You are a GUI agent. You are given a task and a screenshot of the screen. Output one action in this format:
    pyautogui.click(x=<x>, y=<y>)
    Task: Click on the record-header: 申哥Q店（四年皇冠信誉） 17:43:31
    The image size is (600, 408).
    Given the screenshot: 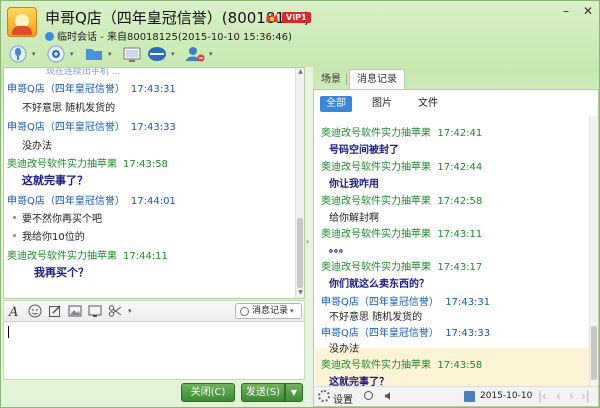 What is the action you would take?
    pyautogui.click(x=405, y=300)
    